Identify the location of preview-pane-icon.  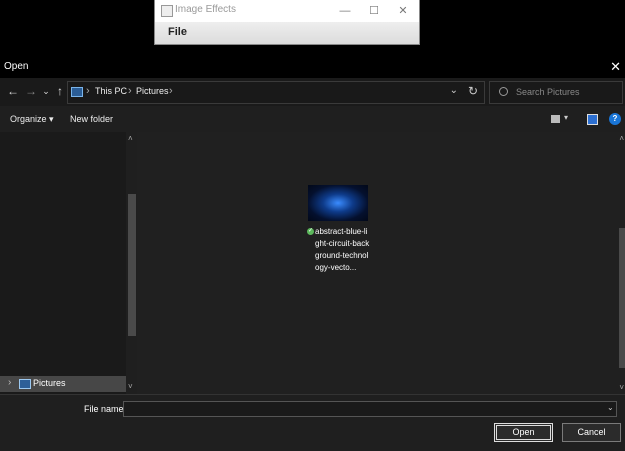
(592, 119).